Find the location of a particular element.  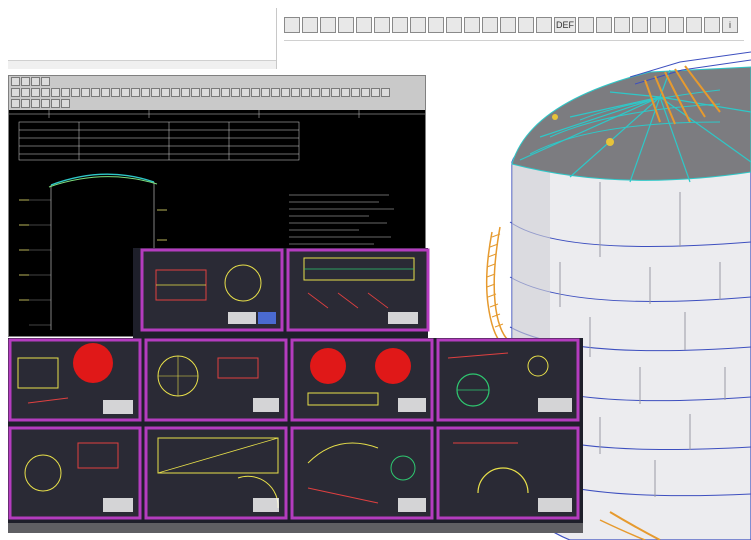

copy-icon is located at coordinates (640, 25).